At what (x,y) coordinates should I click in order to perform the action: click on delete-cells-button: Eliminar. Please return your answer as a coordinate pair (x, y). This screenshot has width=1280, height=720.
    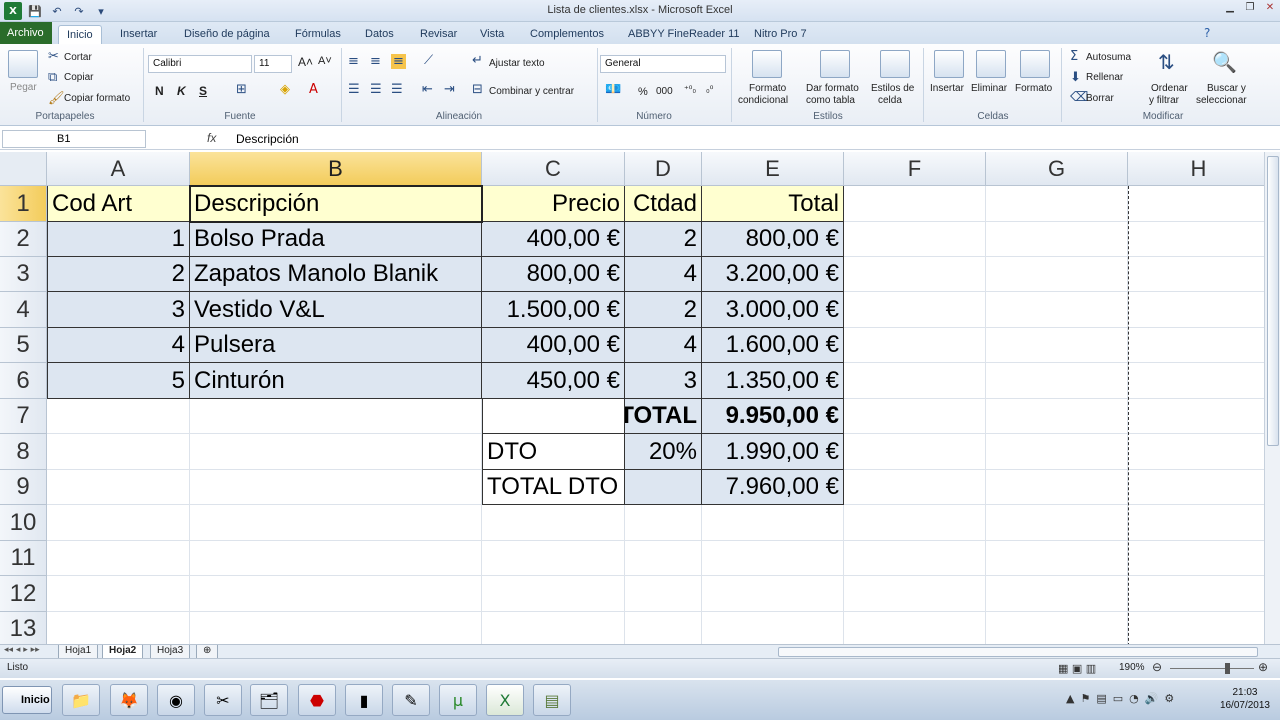
    Looking at the image, I should click on (989, 88).